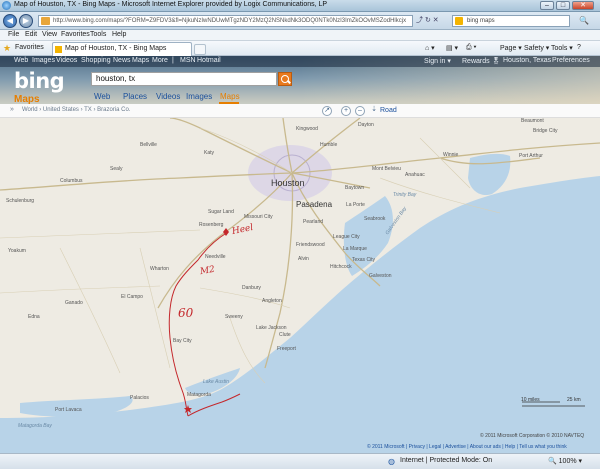  Describe the element at coordinates (388, 110) in the screenshot. I see `road-view-toggle: Road` at that location.